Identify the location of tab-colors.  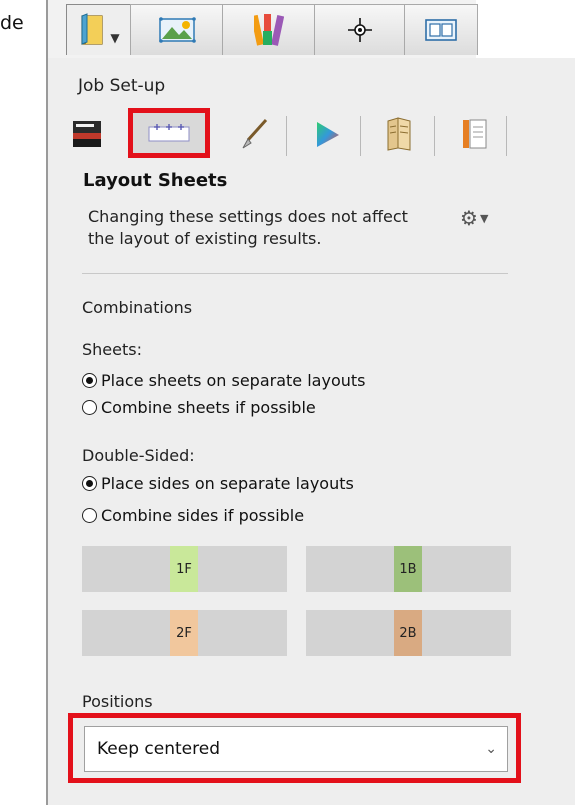
(269, 29).